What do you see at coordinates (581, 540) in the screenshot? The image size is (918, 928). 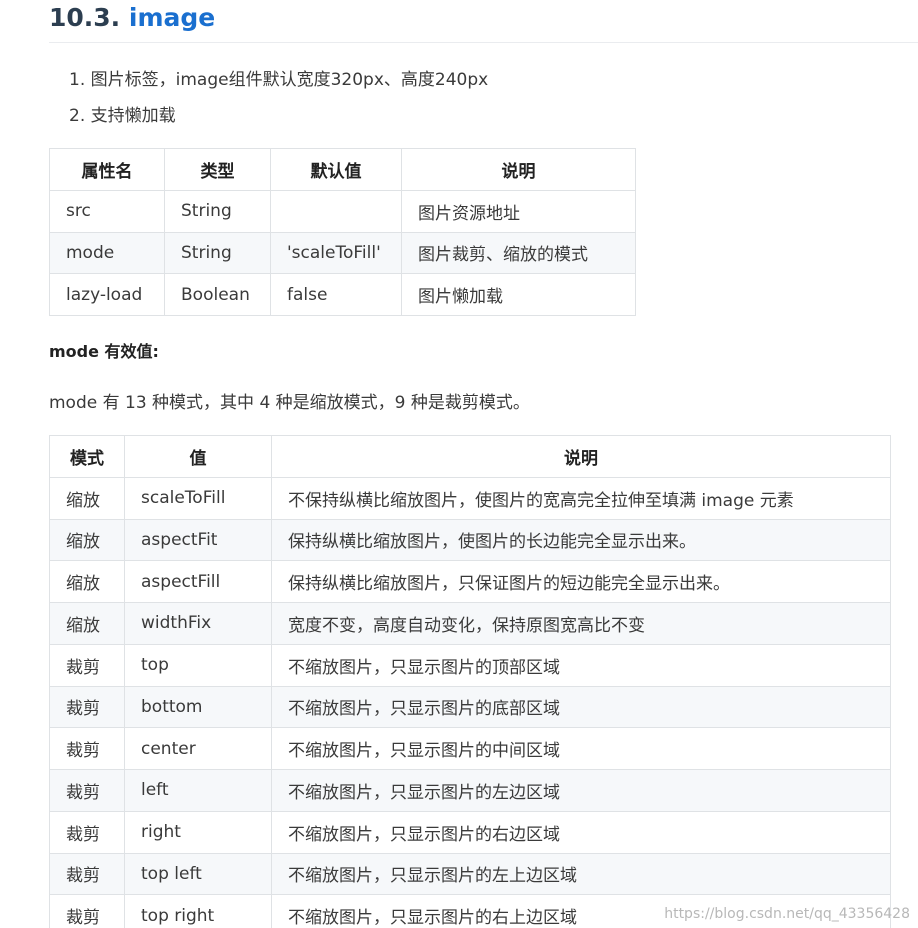 I see `cell-description: 保持纵横比缩放图片，使图片的长边能完全显示出来。` at bounding box center [581, 540].